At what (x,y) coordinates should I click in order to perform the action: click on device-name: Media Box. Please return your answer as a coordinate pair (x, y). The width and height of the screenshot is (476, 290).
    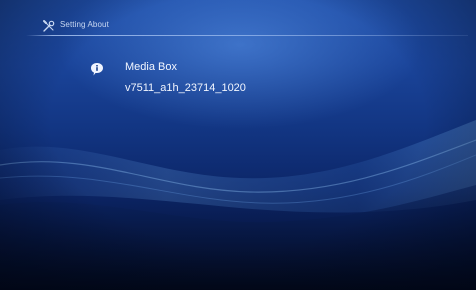
    Looking at the image, I should click on (151, 67).